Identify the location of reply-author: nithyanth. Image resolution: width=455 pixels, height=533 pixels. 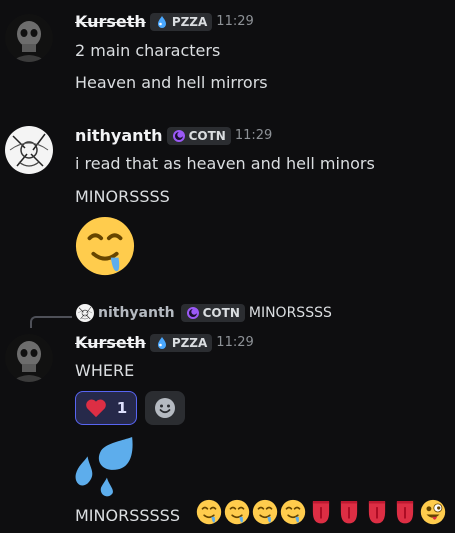
(136, 313).